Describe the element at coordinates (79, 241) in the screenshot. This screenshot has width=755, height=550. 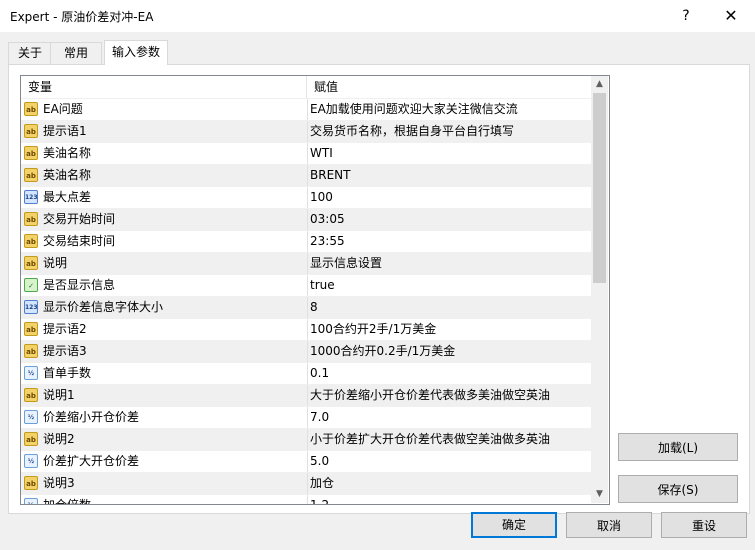
I see `parameter-name: 交易结束时间` at that location.